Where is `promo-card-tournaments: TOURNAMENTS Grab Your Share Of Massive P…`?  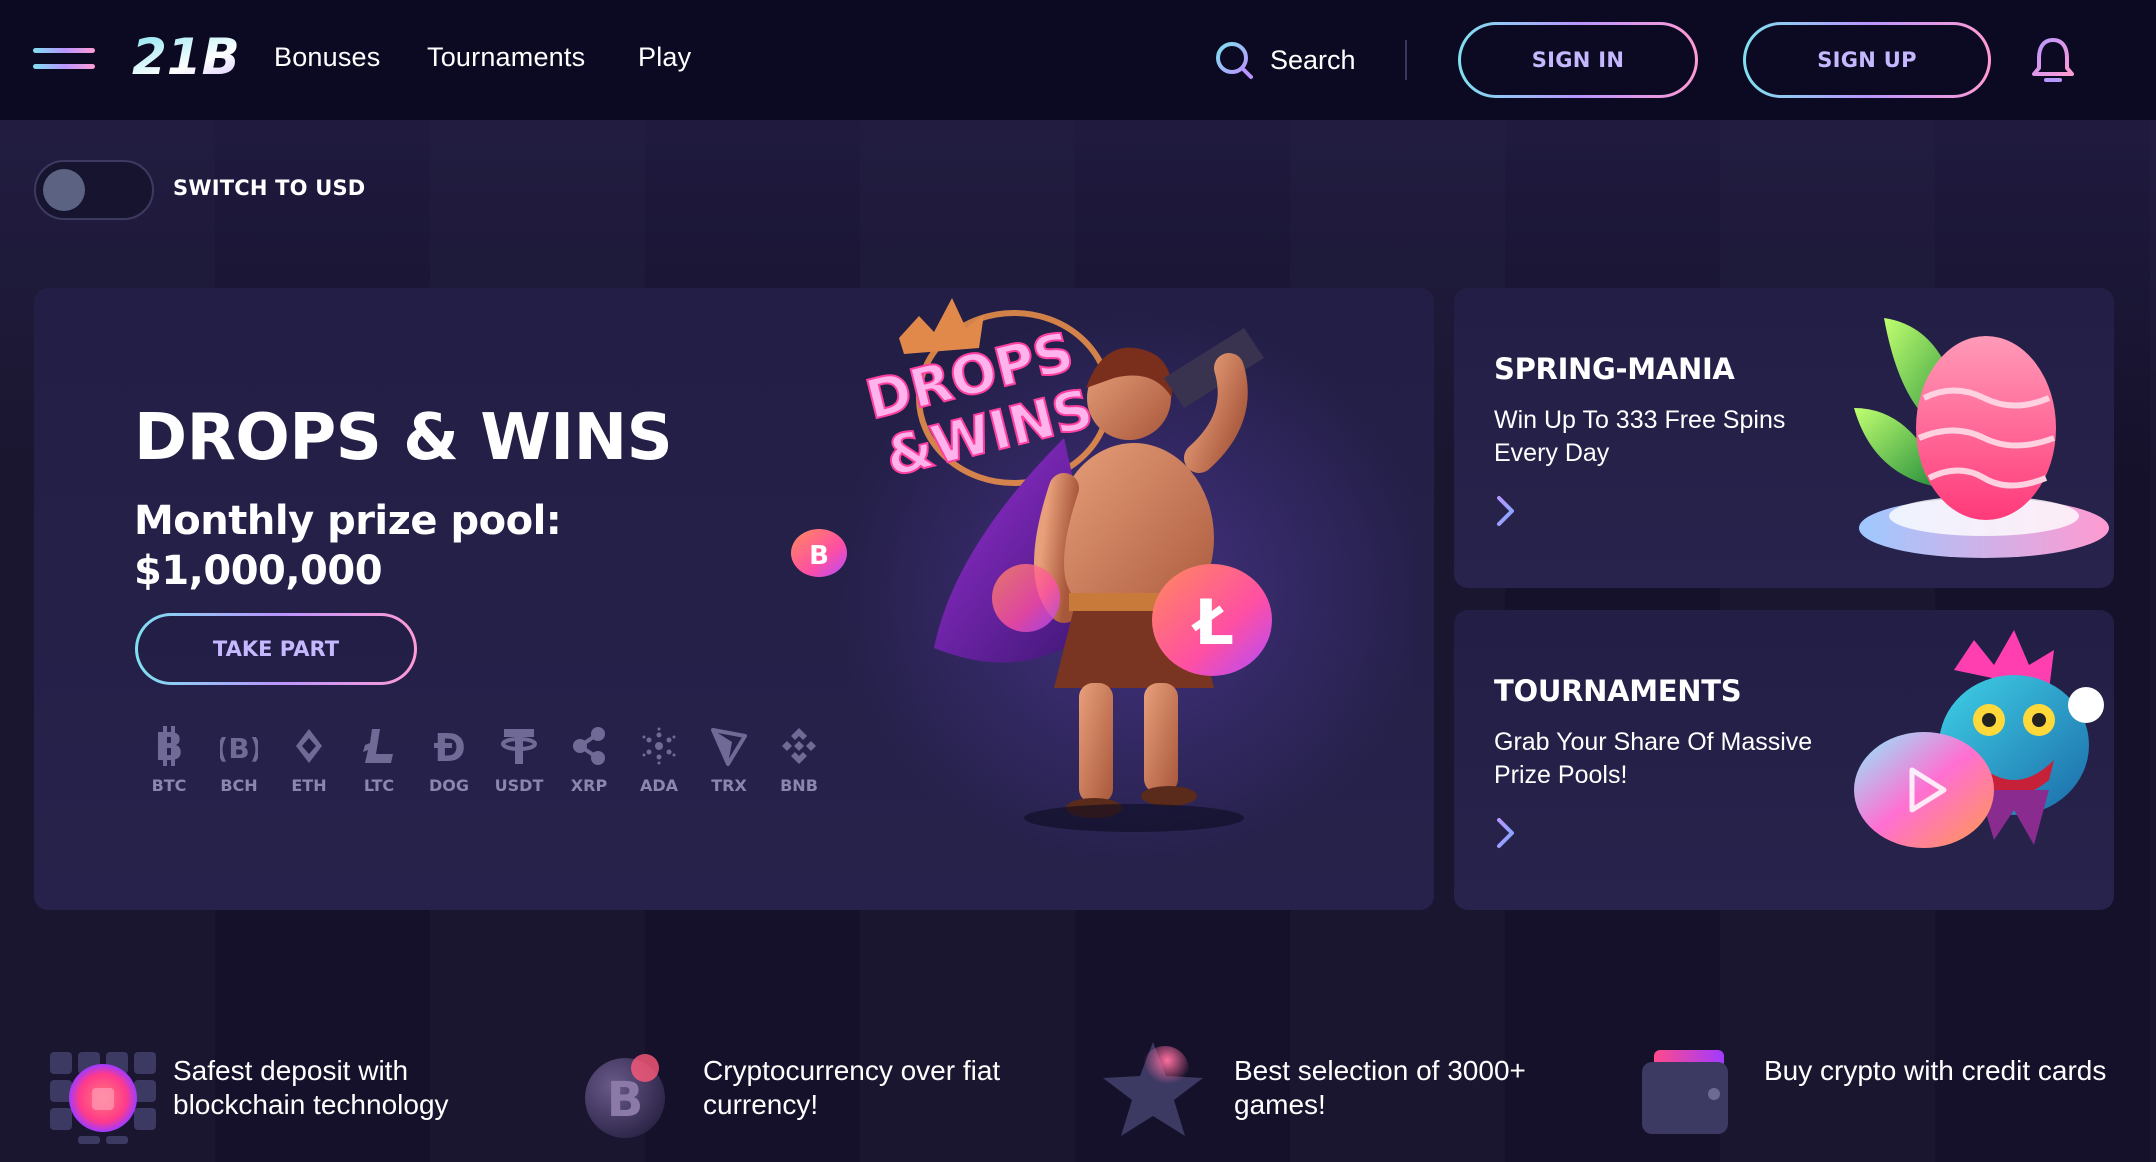 promo-card-tournaments: TOURNAMENTS Grab Your Share Of Massive P… is located at coordinates (1784, 760).